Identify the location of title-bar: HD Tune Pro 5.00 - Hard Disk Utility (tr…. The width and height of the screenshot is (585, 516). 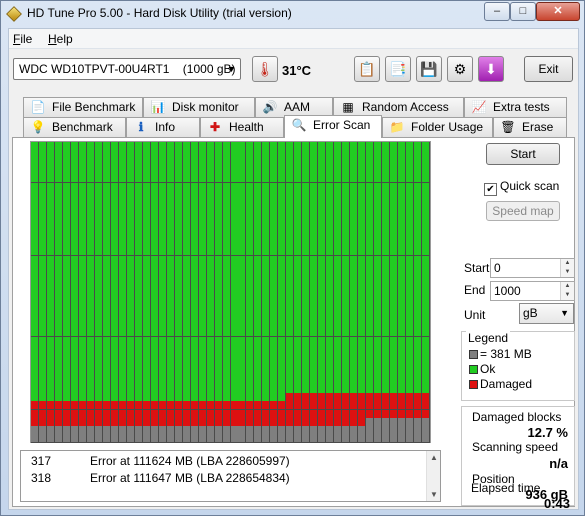
(292, 14).